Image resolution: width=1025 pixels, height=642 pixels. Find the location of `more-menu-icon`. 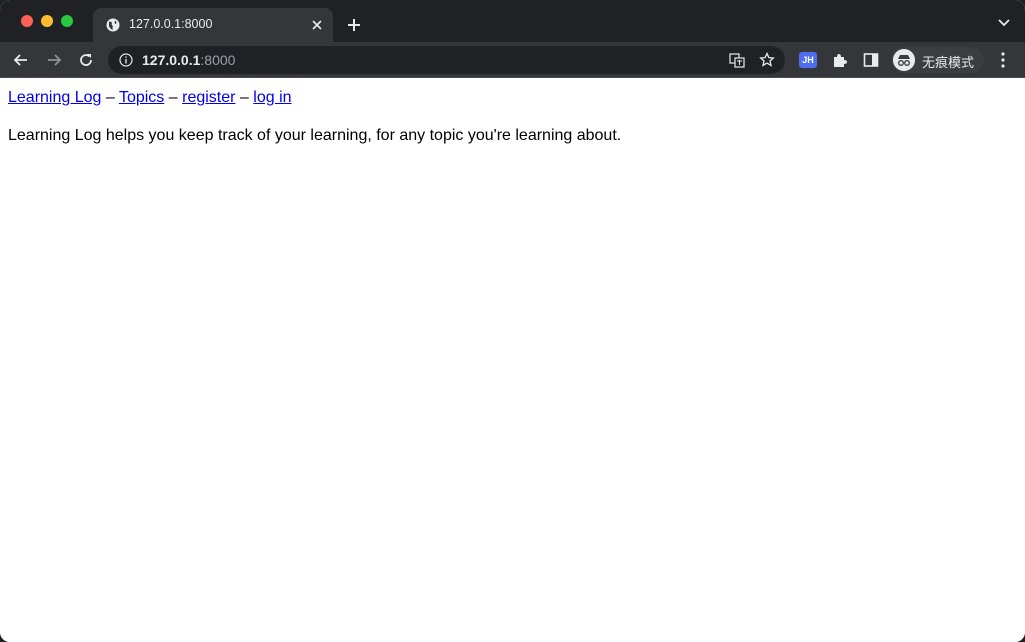

more-menu-icon is located at coordinates (1003, 60).